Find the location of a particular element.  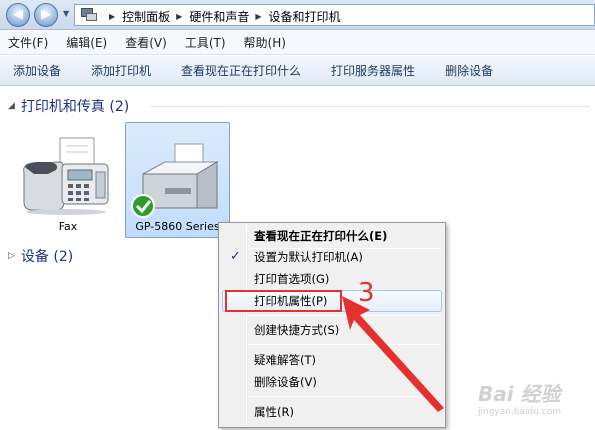

checkmark-icon: ✓ is located at coordinates (235, 256).